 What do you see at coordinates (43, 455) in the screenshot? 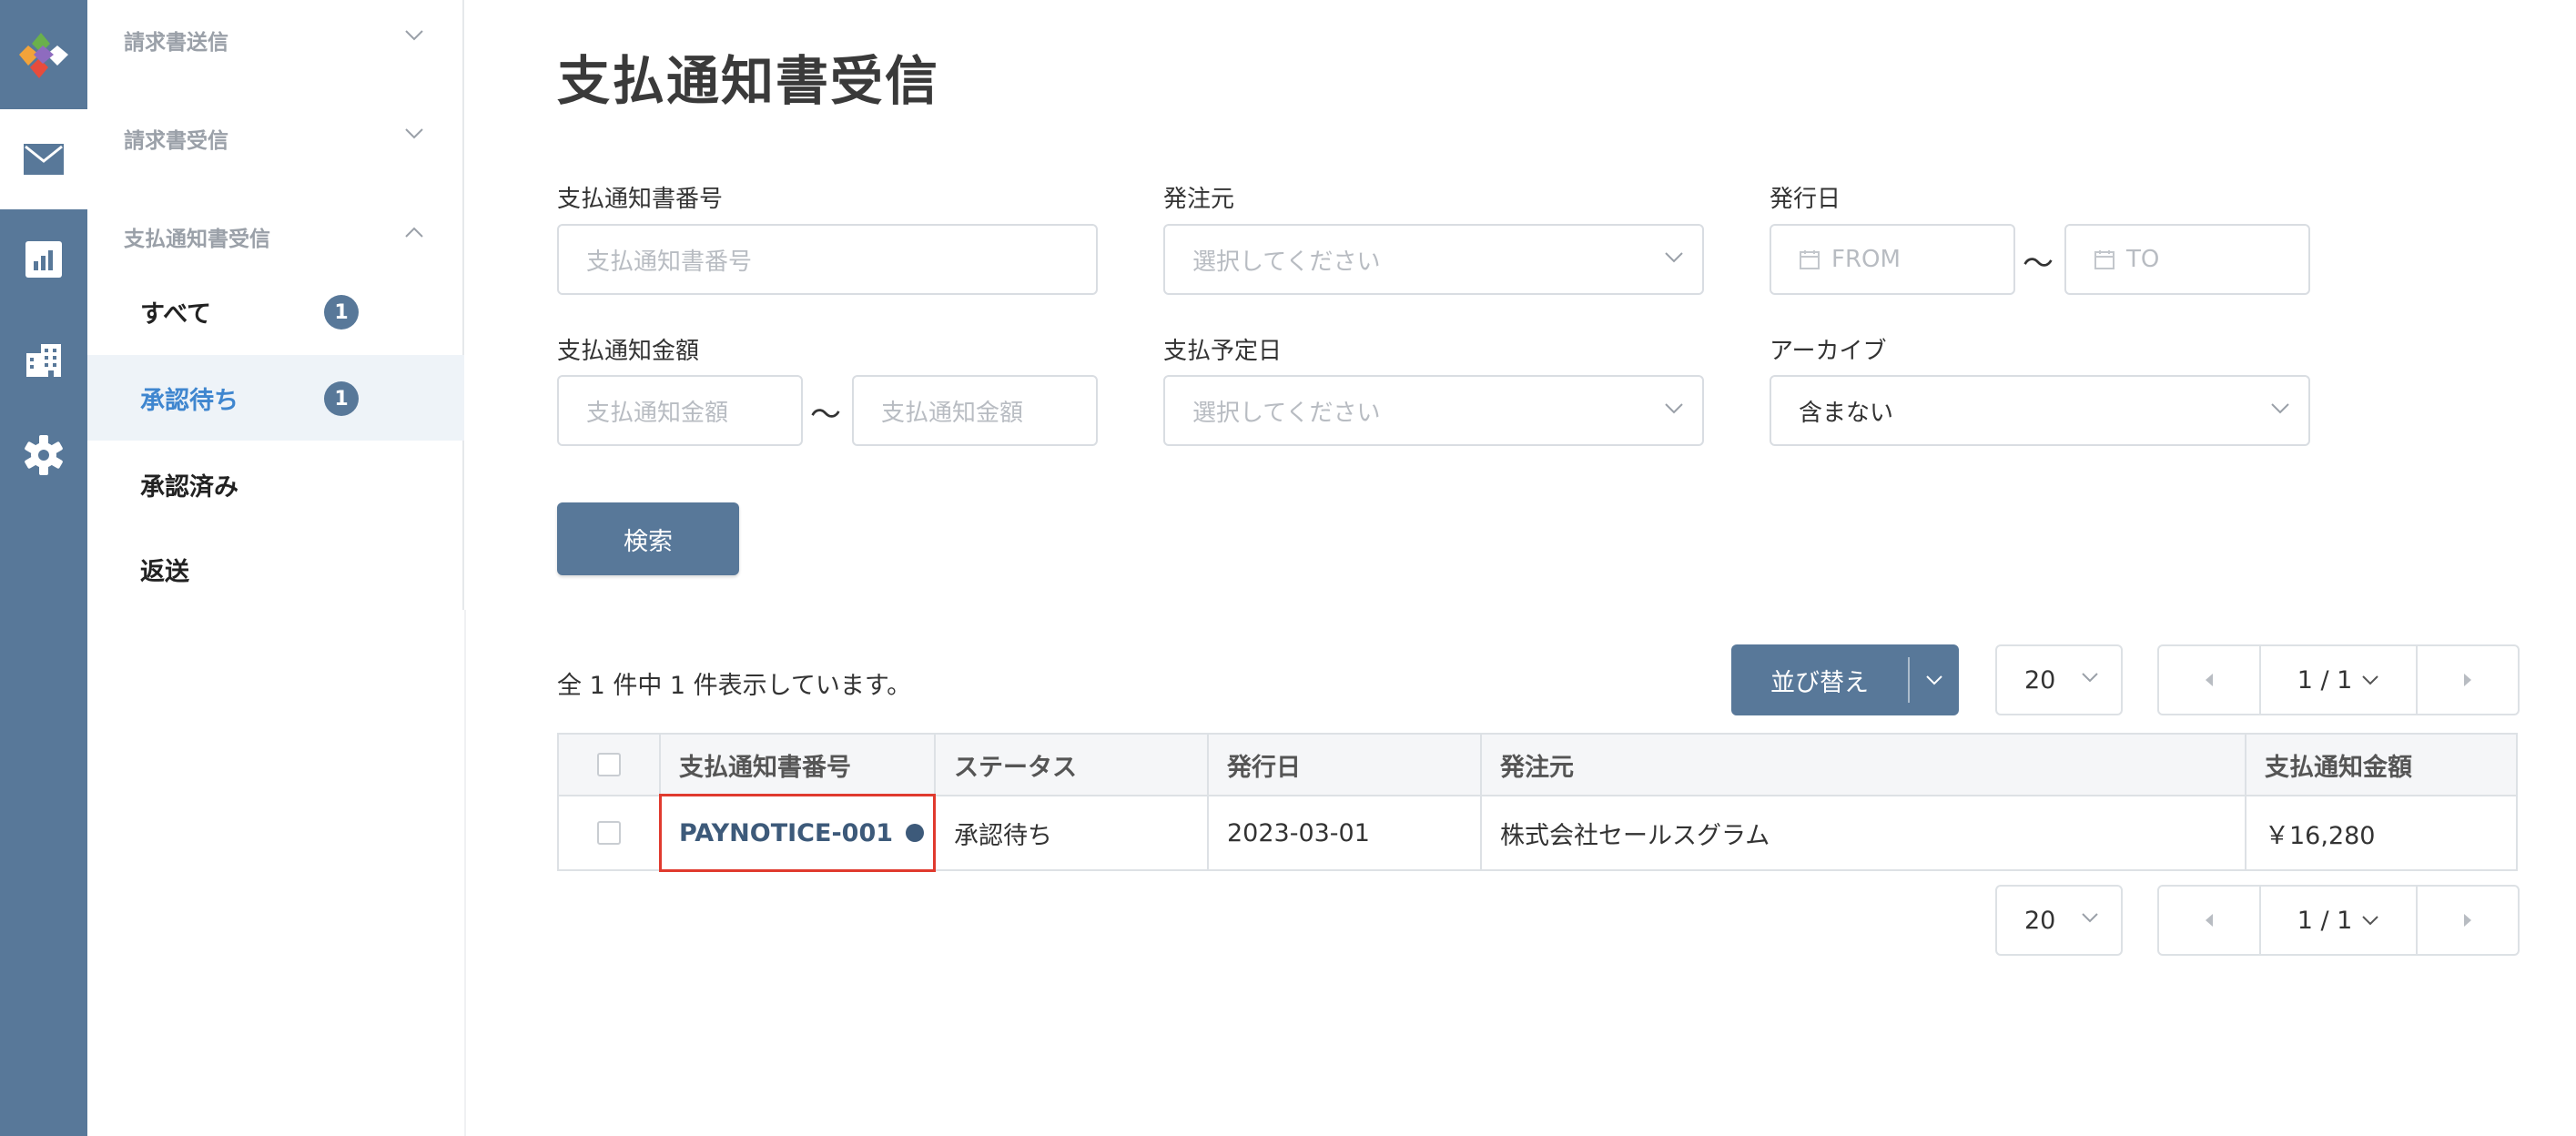
I see `gear-icon` at bounding box center [43, 455].